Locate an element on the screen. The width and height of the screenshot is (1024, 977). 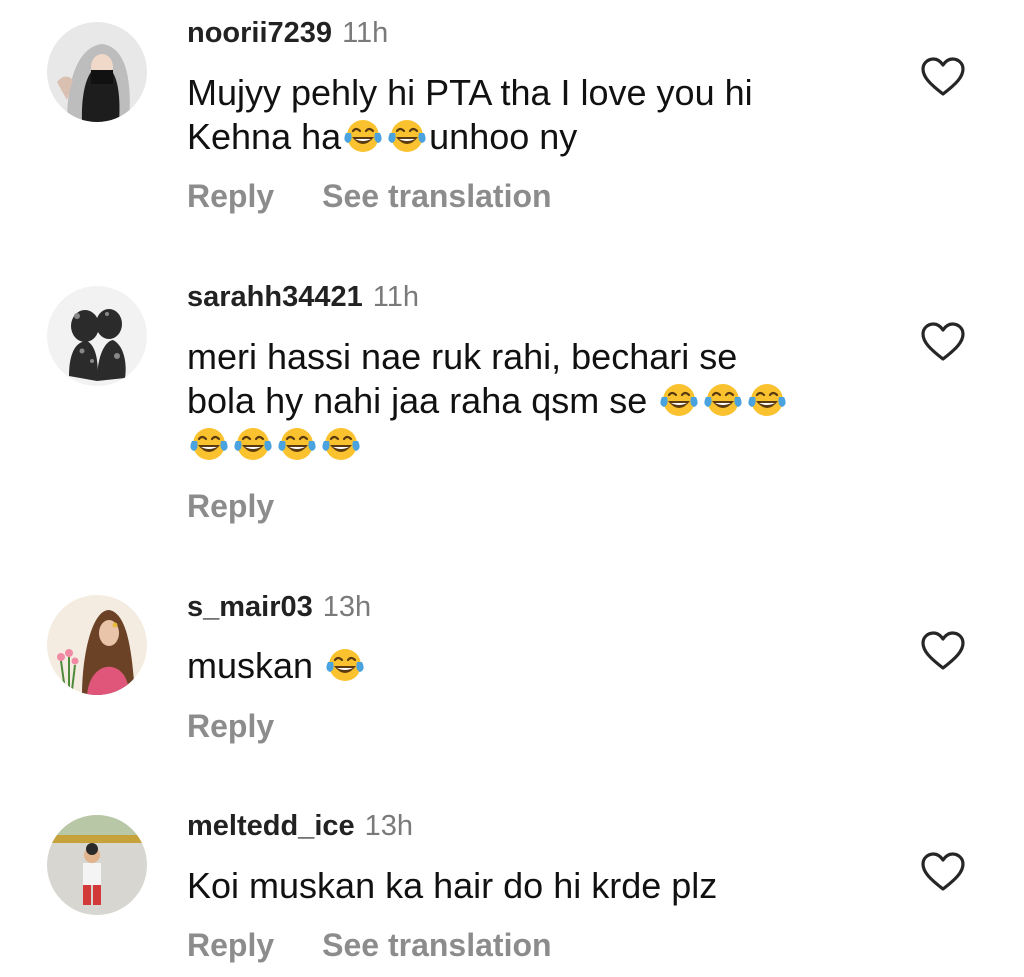
comment-line: Kehna ha unhoo ny is located at coordinates (537, 137).